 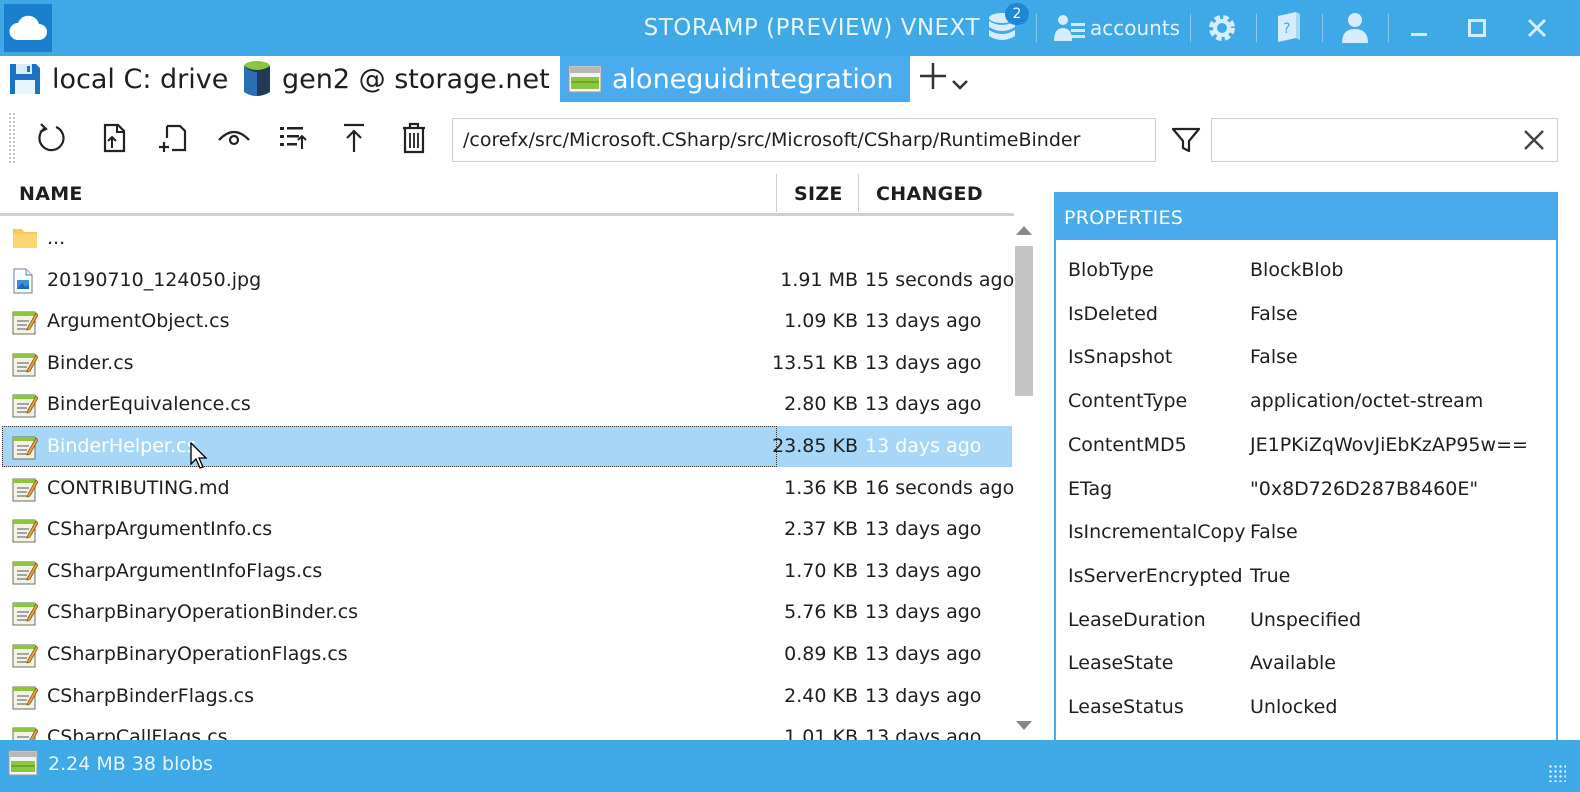 I want to click on filter-icon, so click(x=1186, y=140).